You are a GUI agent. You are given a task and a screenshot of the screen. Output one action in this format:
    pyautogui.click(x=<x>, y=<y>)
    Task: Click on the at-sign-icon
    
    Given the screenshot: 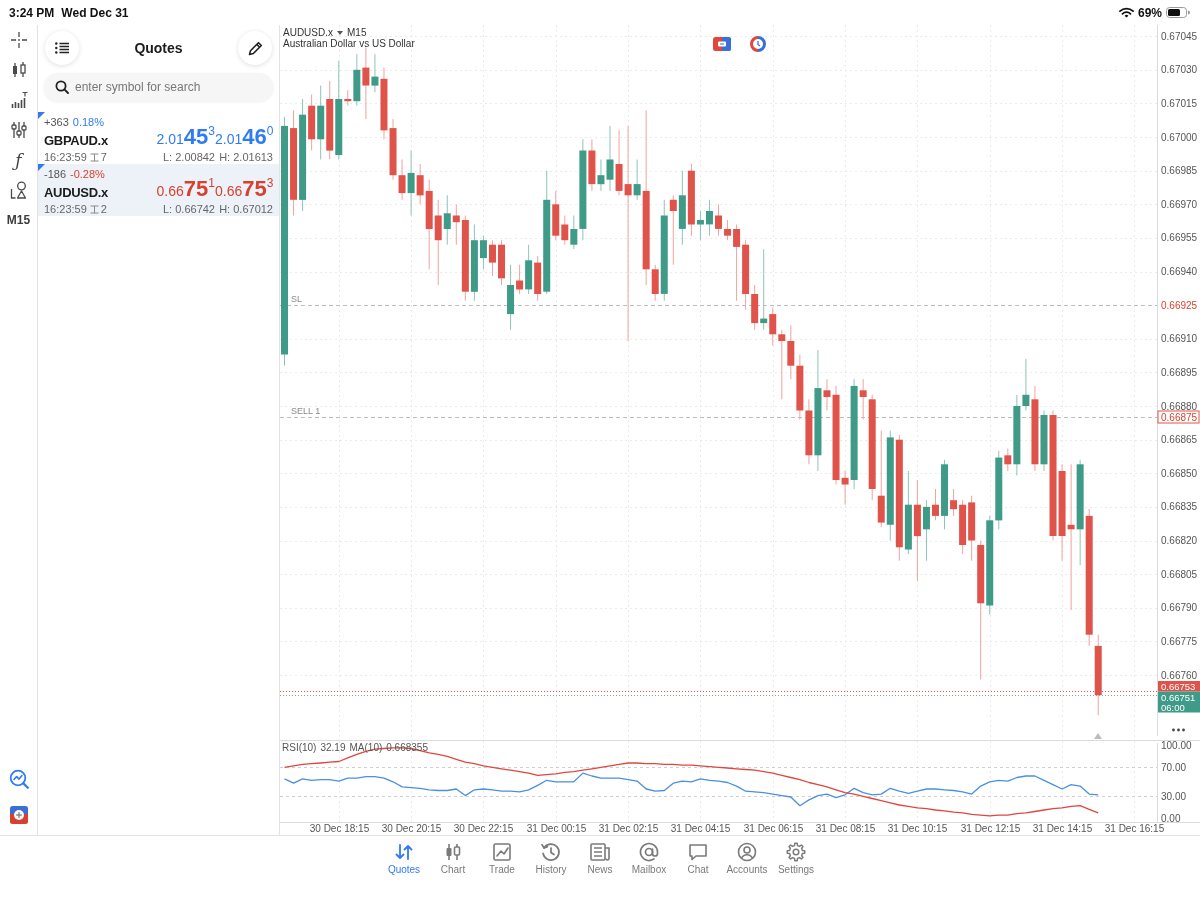 What is the action you would take?
    pyautogui.click(x=649, y=852)
    